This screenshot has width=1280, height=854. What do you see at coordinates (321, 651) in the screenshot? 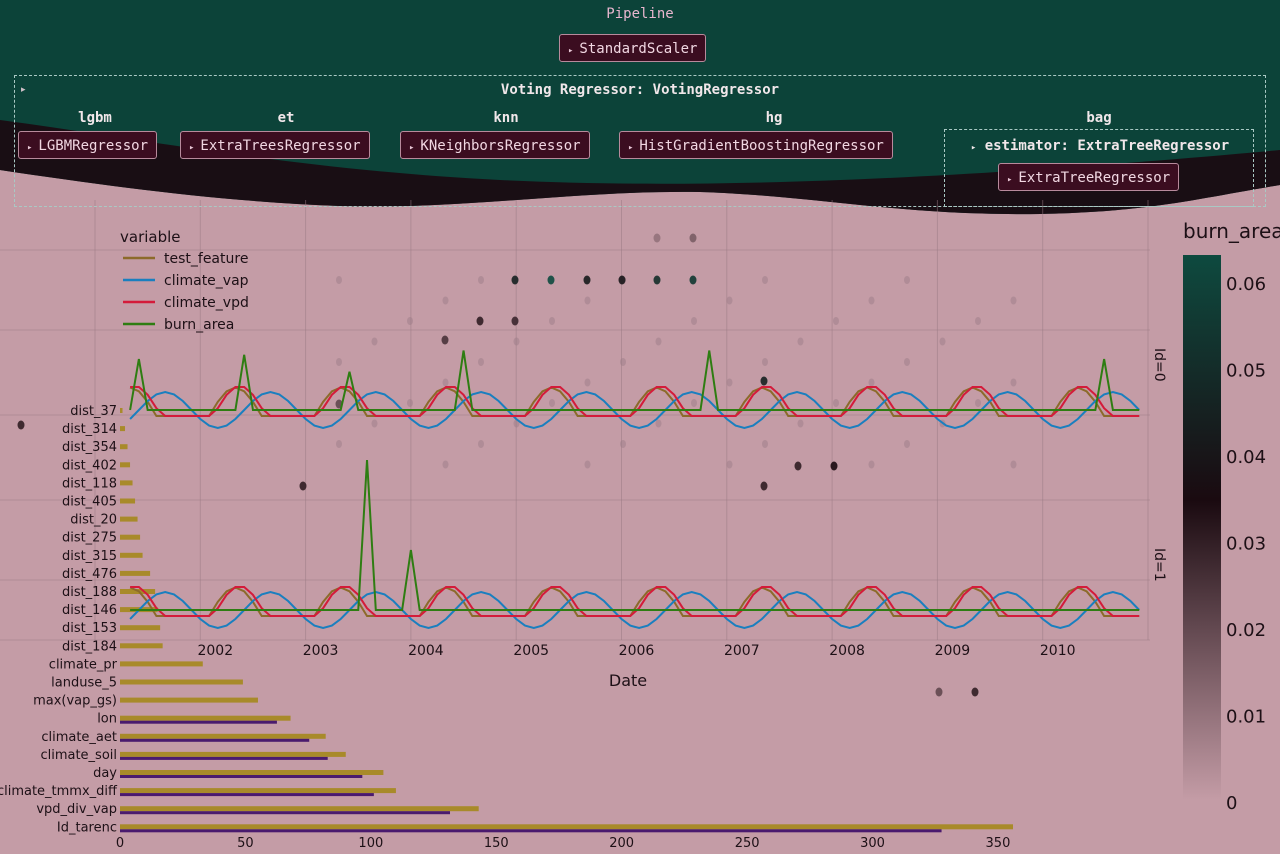
I see `x-tick-label: 2003` at bounding box center [321, 651].